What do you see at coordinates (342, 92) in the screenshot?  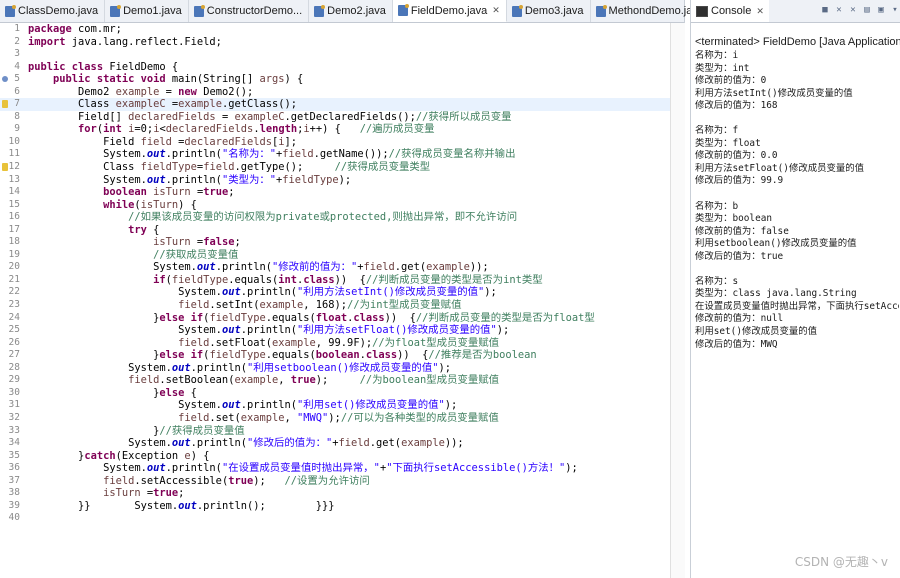 I see `code-line: 6 Demo2 example = new Demo2();` at bounding box center [342, 92].